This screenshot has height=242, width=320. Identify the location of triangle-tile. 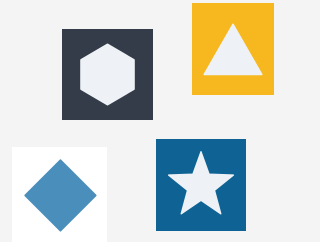
(233, 49).